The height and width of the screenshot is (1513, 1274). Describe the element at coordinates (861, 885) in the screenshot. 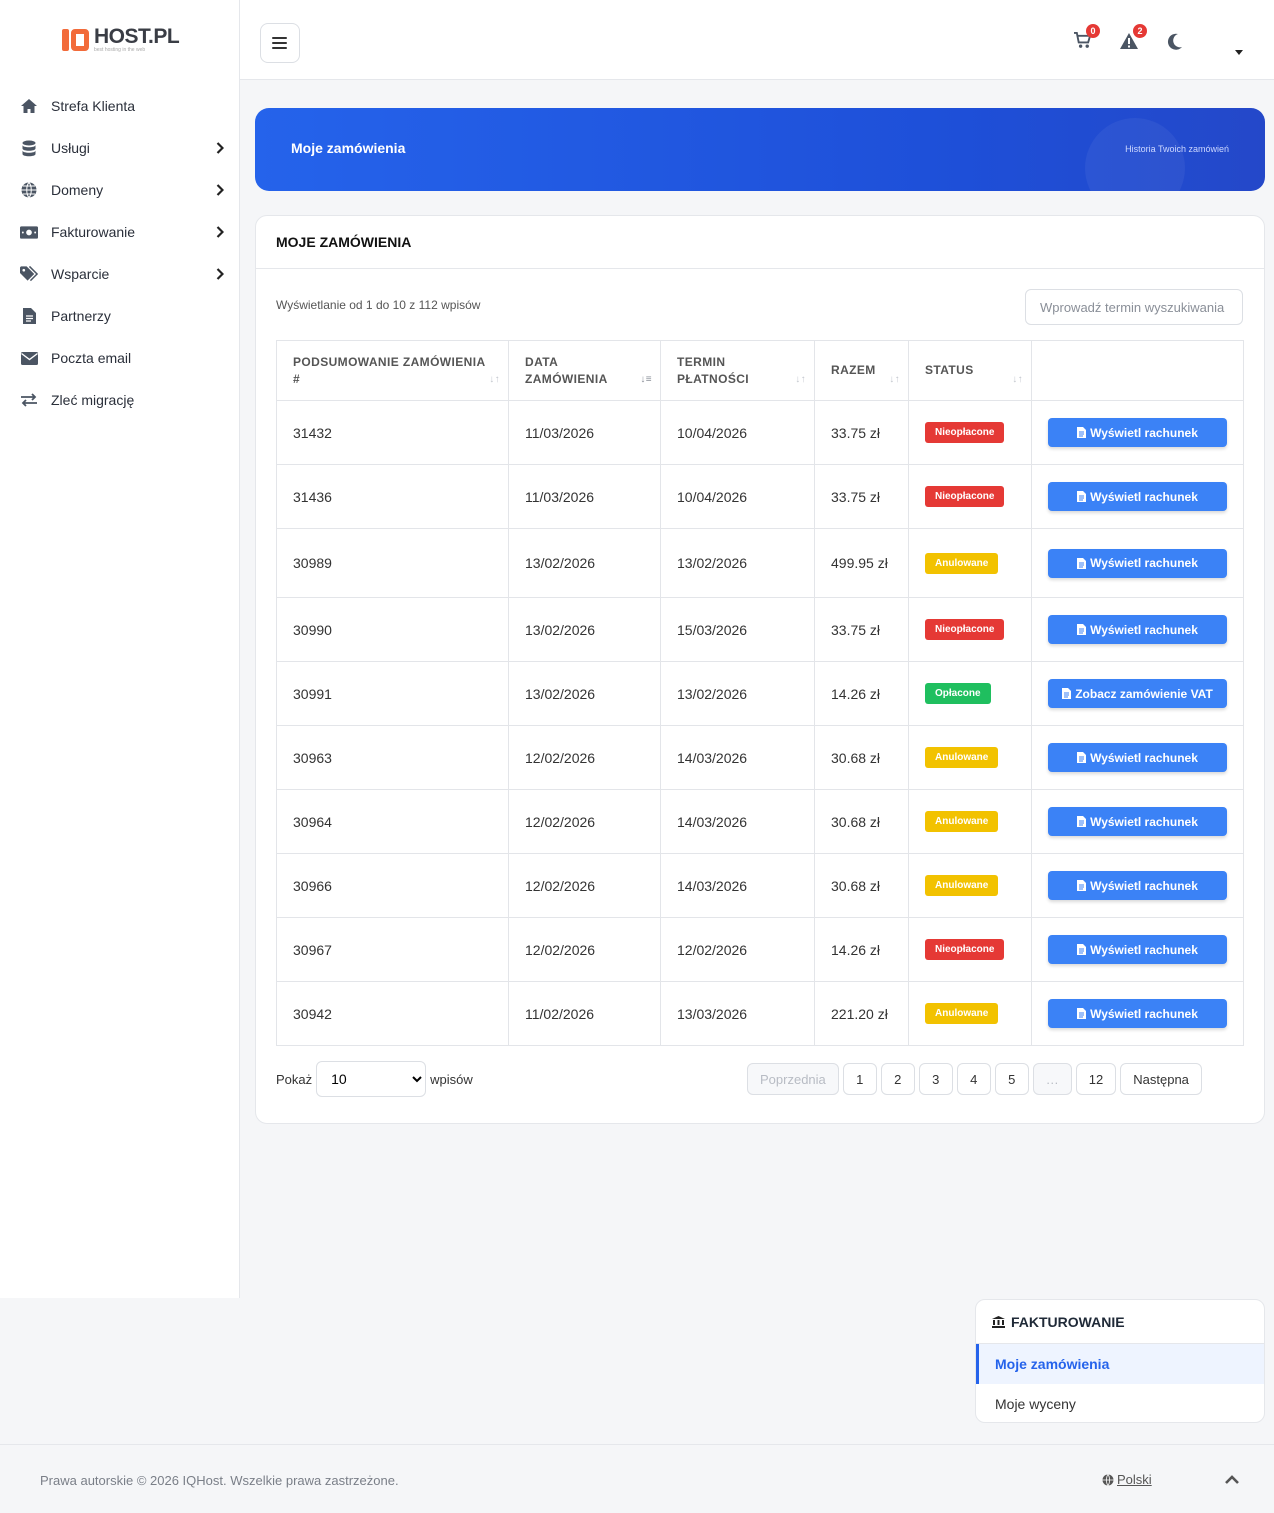

I see `order-total: 30.68 zł` at that location.